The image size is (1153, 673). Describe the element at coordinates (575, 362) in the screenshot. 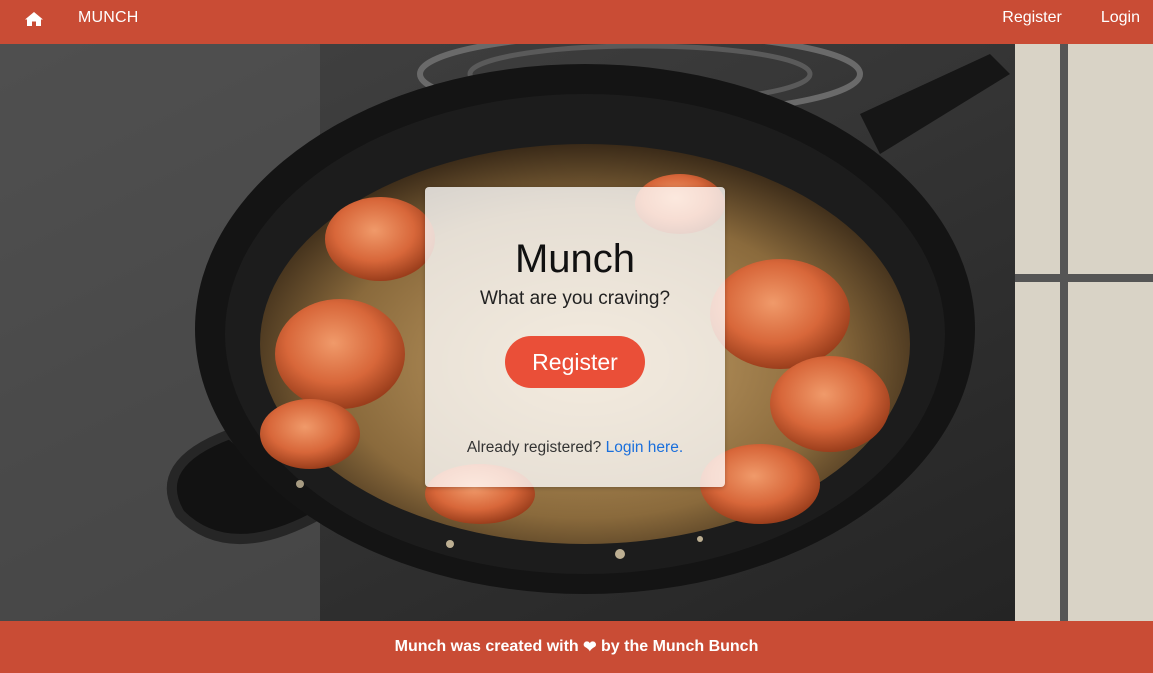

I see `register-button: Register` at that location.